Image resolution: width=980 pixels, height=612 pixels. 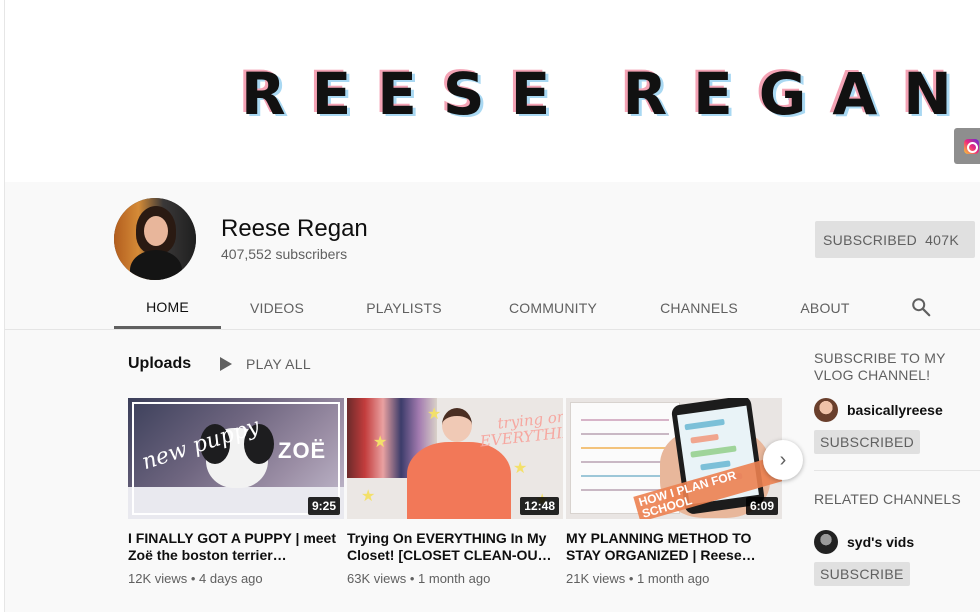 I want to click on tab-home: HOME, so click(x=167, y=308).